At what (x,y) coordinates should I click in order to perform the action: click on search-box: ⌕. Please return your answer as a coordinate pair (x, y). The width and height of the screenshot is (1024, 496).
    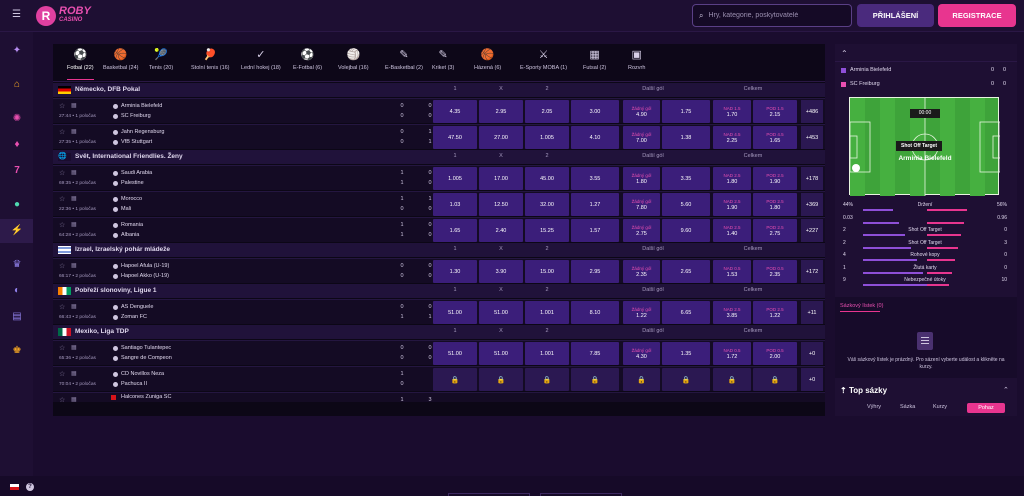
    Looking at the image, I should click on (772, 15).